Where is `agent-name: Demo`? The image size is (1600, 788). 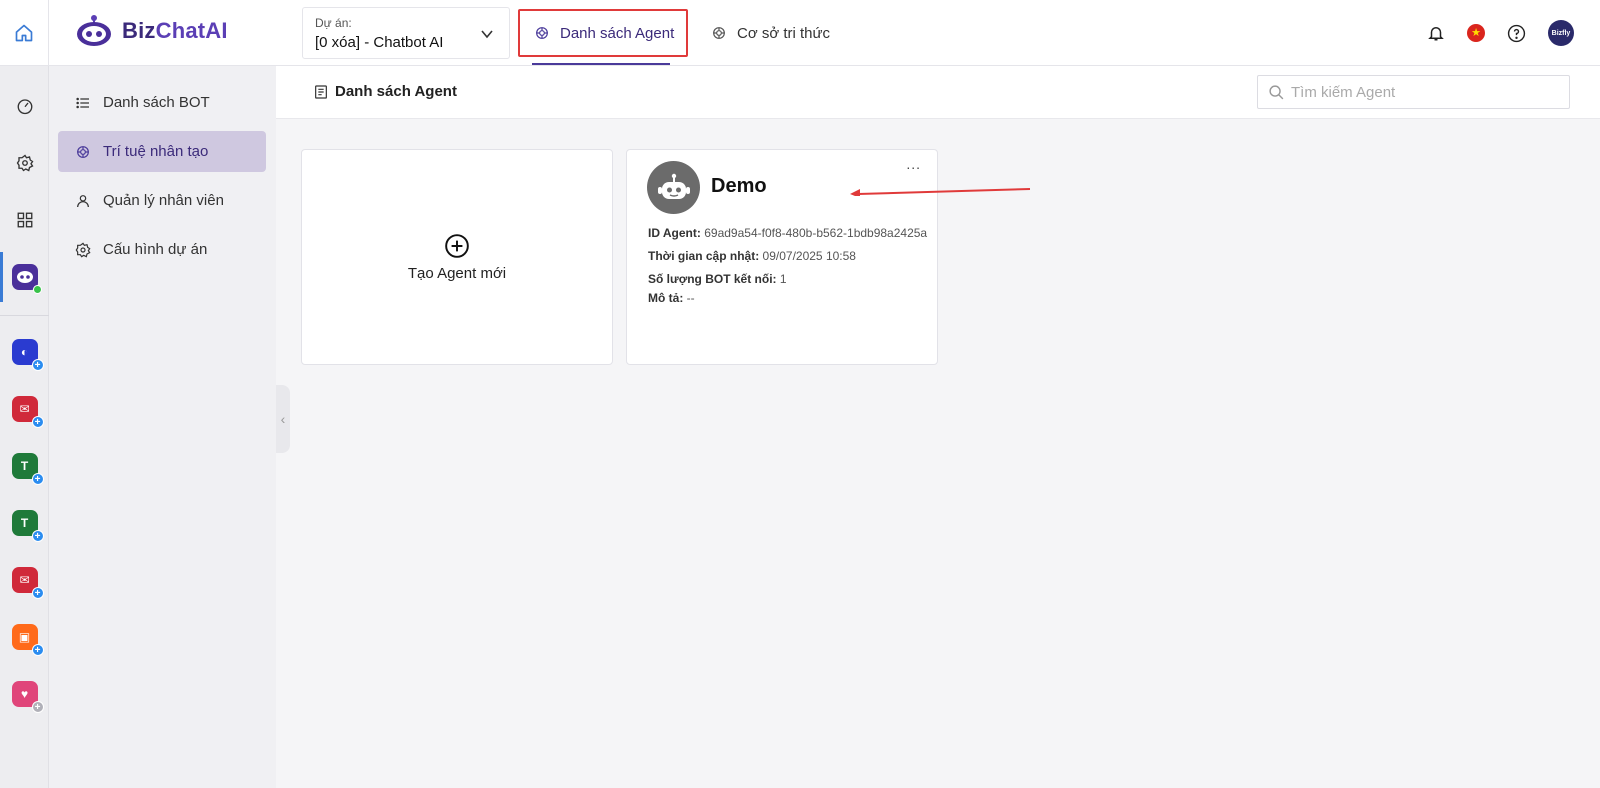 agent-name: Demo is located at coordinates (739, 186).